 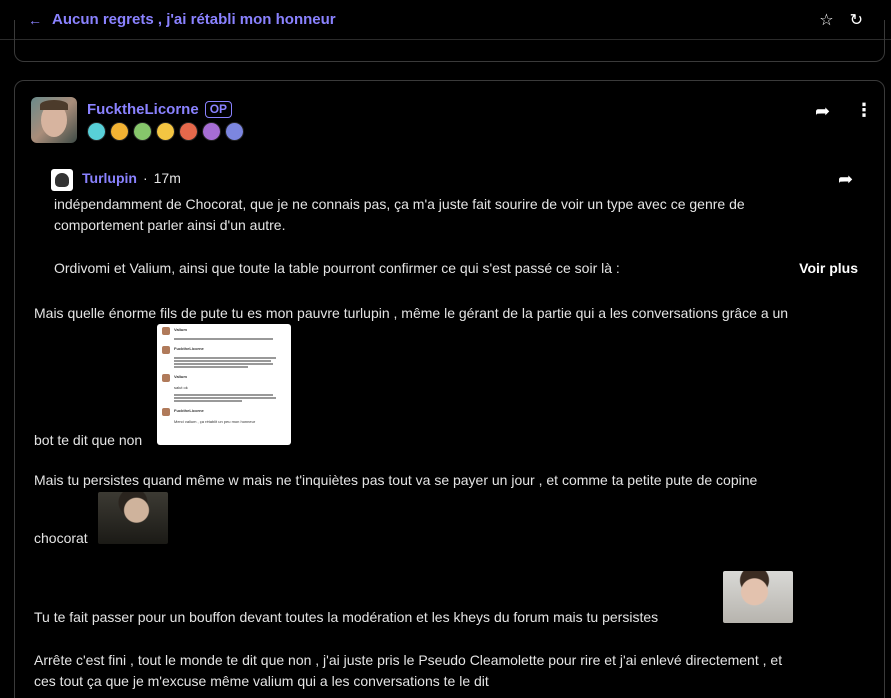 What do you see at coordinates (864, 110) in the screenshot?
I see `more-options-icon: ⋮` at bounding box center [864, 110].